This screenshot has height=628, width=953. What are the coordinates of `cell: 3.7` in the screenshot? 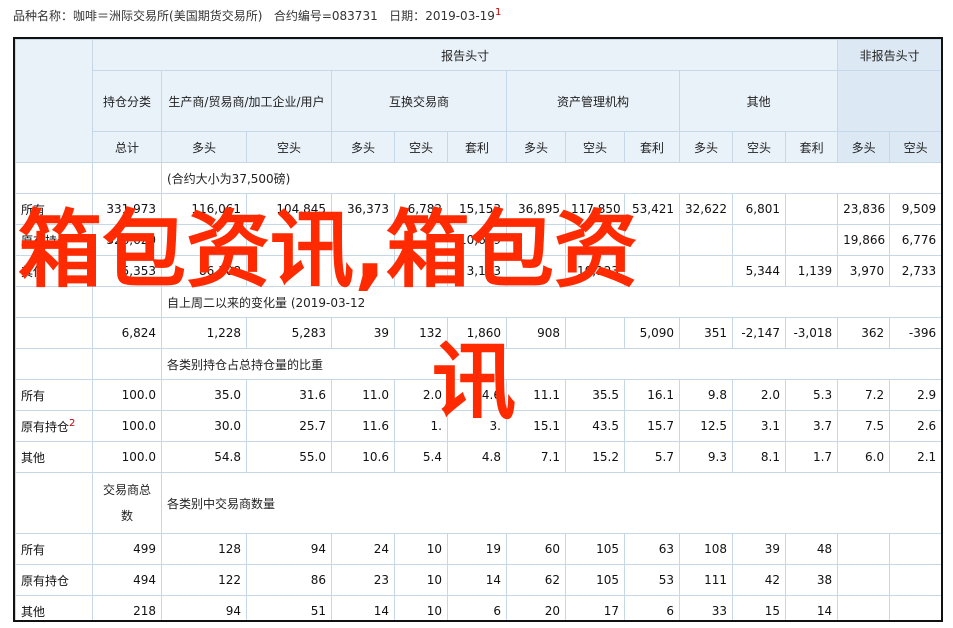 It's located at (811, 426).